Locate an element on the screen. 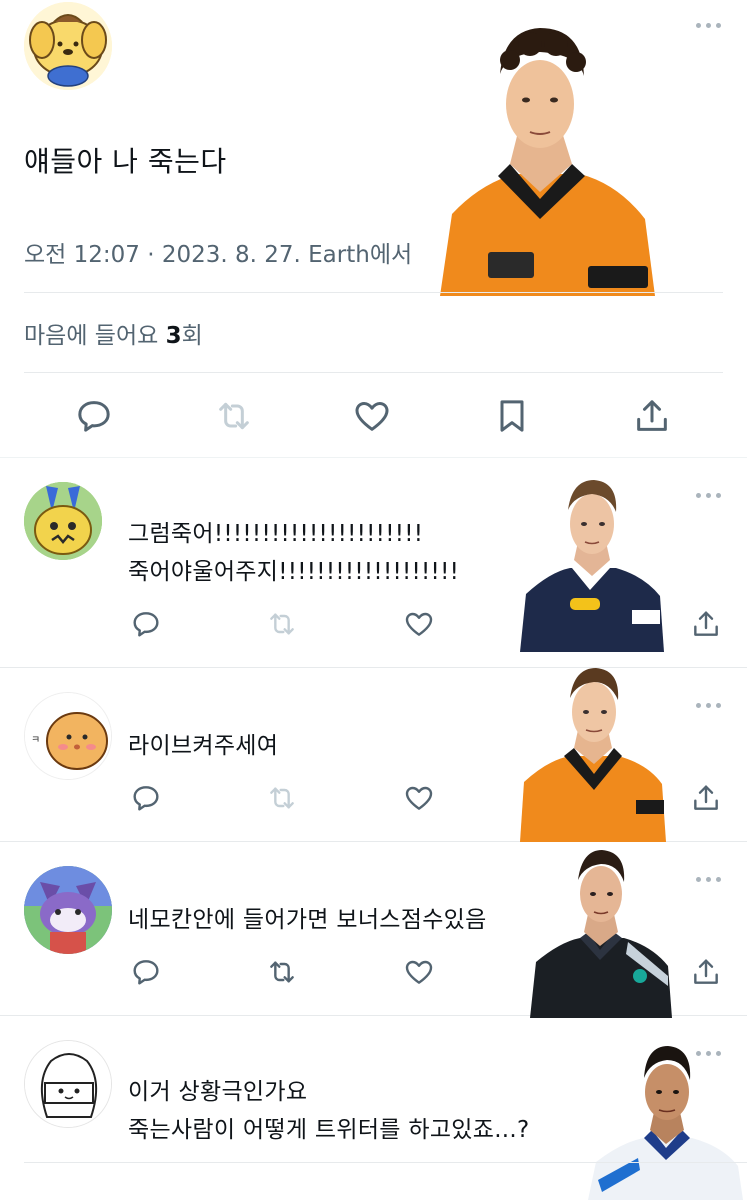  reply-line: 그럼죽어!!!!!!!!!!!!!!!!!!!!!! is located at coordinates (276, 534).